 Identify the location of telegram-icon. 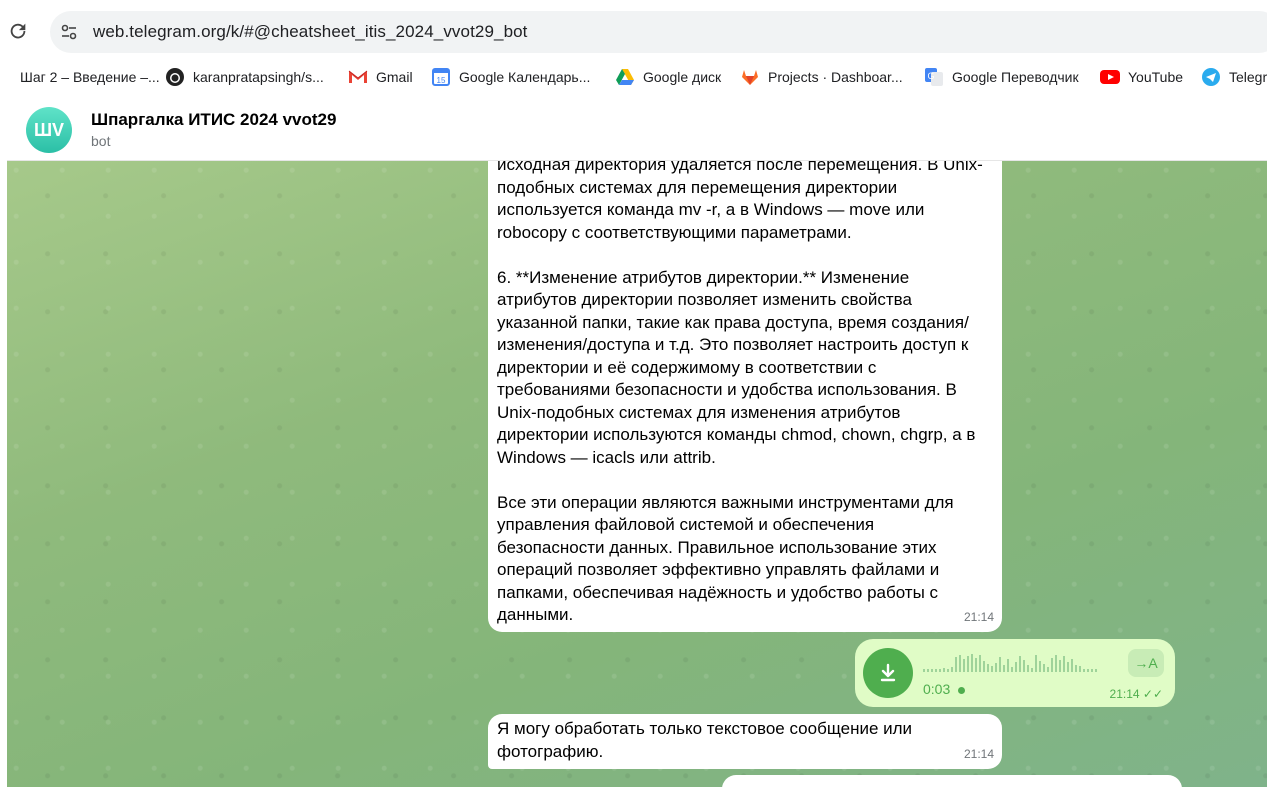
(1211, 77).